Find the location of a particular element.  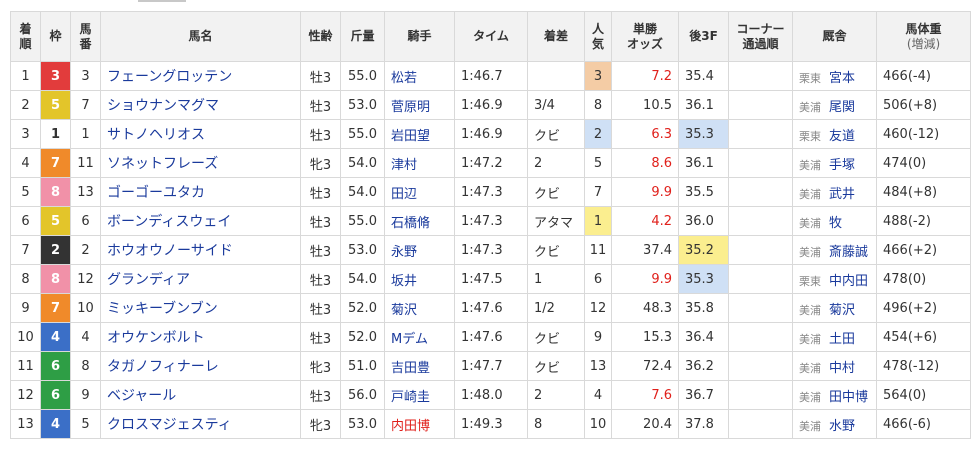

jockey-link: 岩田望 is located at coordinates (410, 136).